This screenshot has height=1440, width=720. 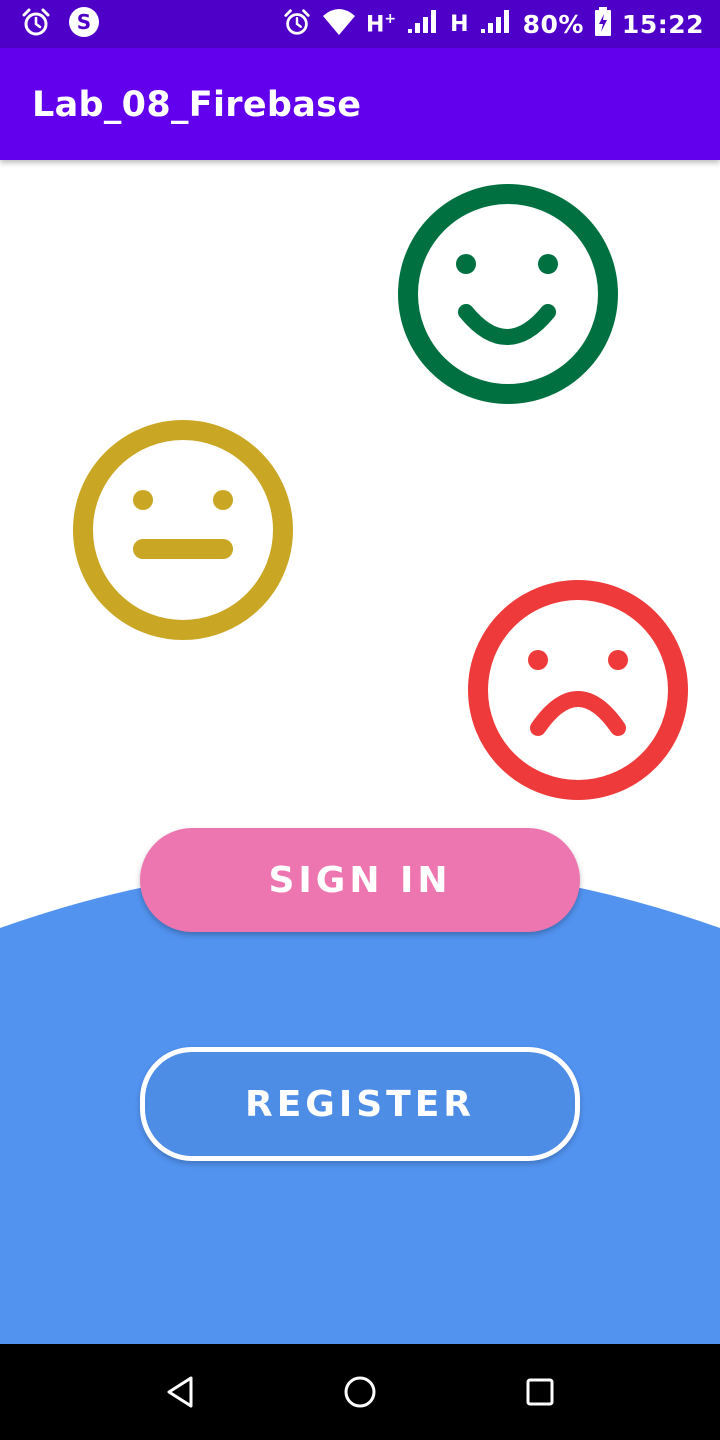 I want to click on wifi-icon, so click(x=339, y=24).